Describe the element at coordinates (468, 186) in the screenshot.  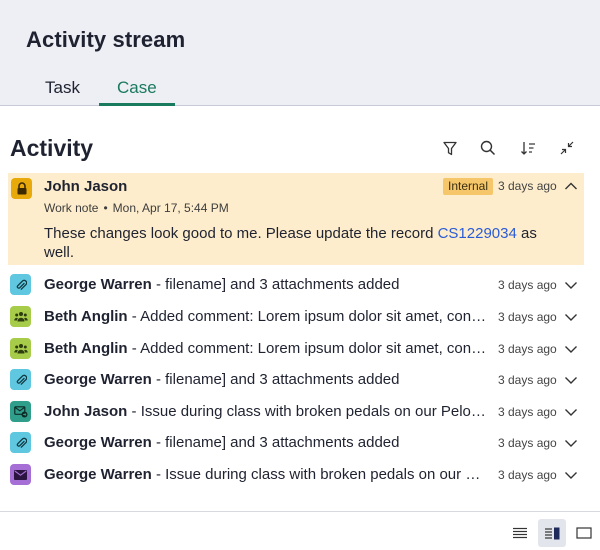
I see `internal-badge: Internal` at that location.